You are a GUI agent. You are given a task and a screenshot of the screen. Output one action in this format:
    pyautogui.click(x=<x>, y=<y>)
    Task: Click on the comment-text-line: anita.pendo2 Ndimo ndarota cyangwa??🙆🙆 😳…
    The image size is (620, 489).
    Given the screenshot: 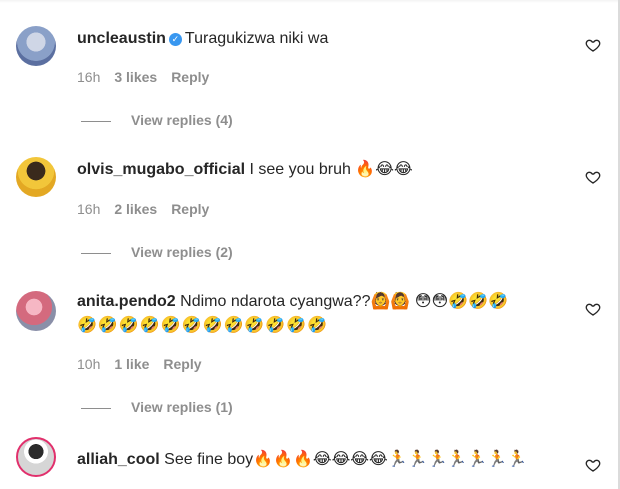 What is the action you would take?
    pyautogui.click(x=292, y=302)
    